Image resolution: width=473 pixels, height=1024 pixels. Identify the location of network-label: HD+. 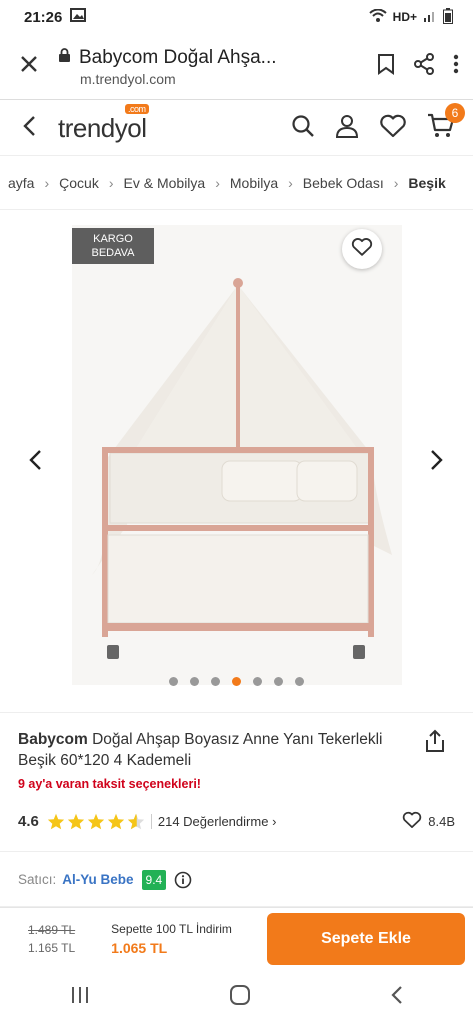
(404, 17).